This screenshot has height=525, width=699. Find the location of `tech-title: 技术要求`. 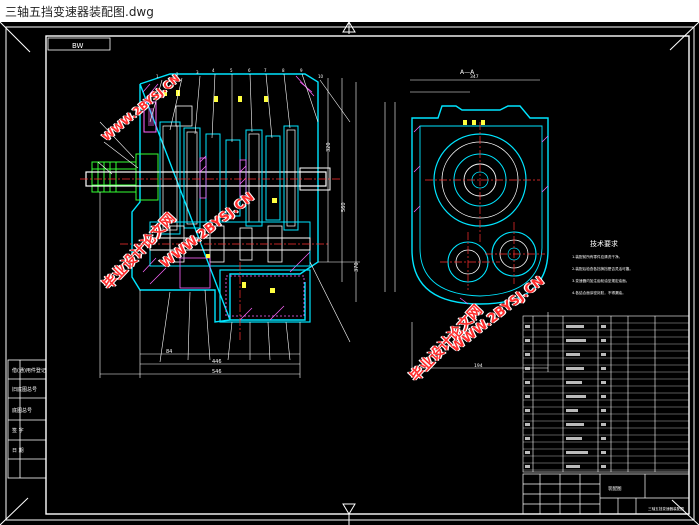

tech-title: 技术要求 is located at coordinates (604, 243).